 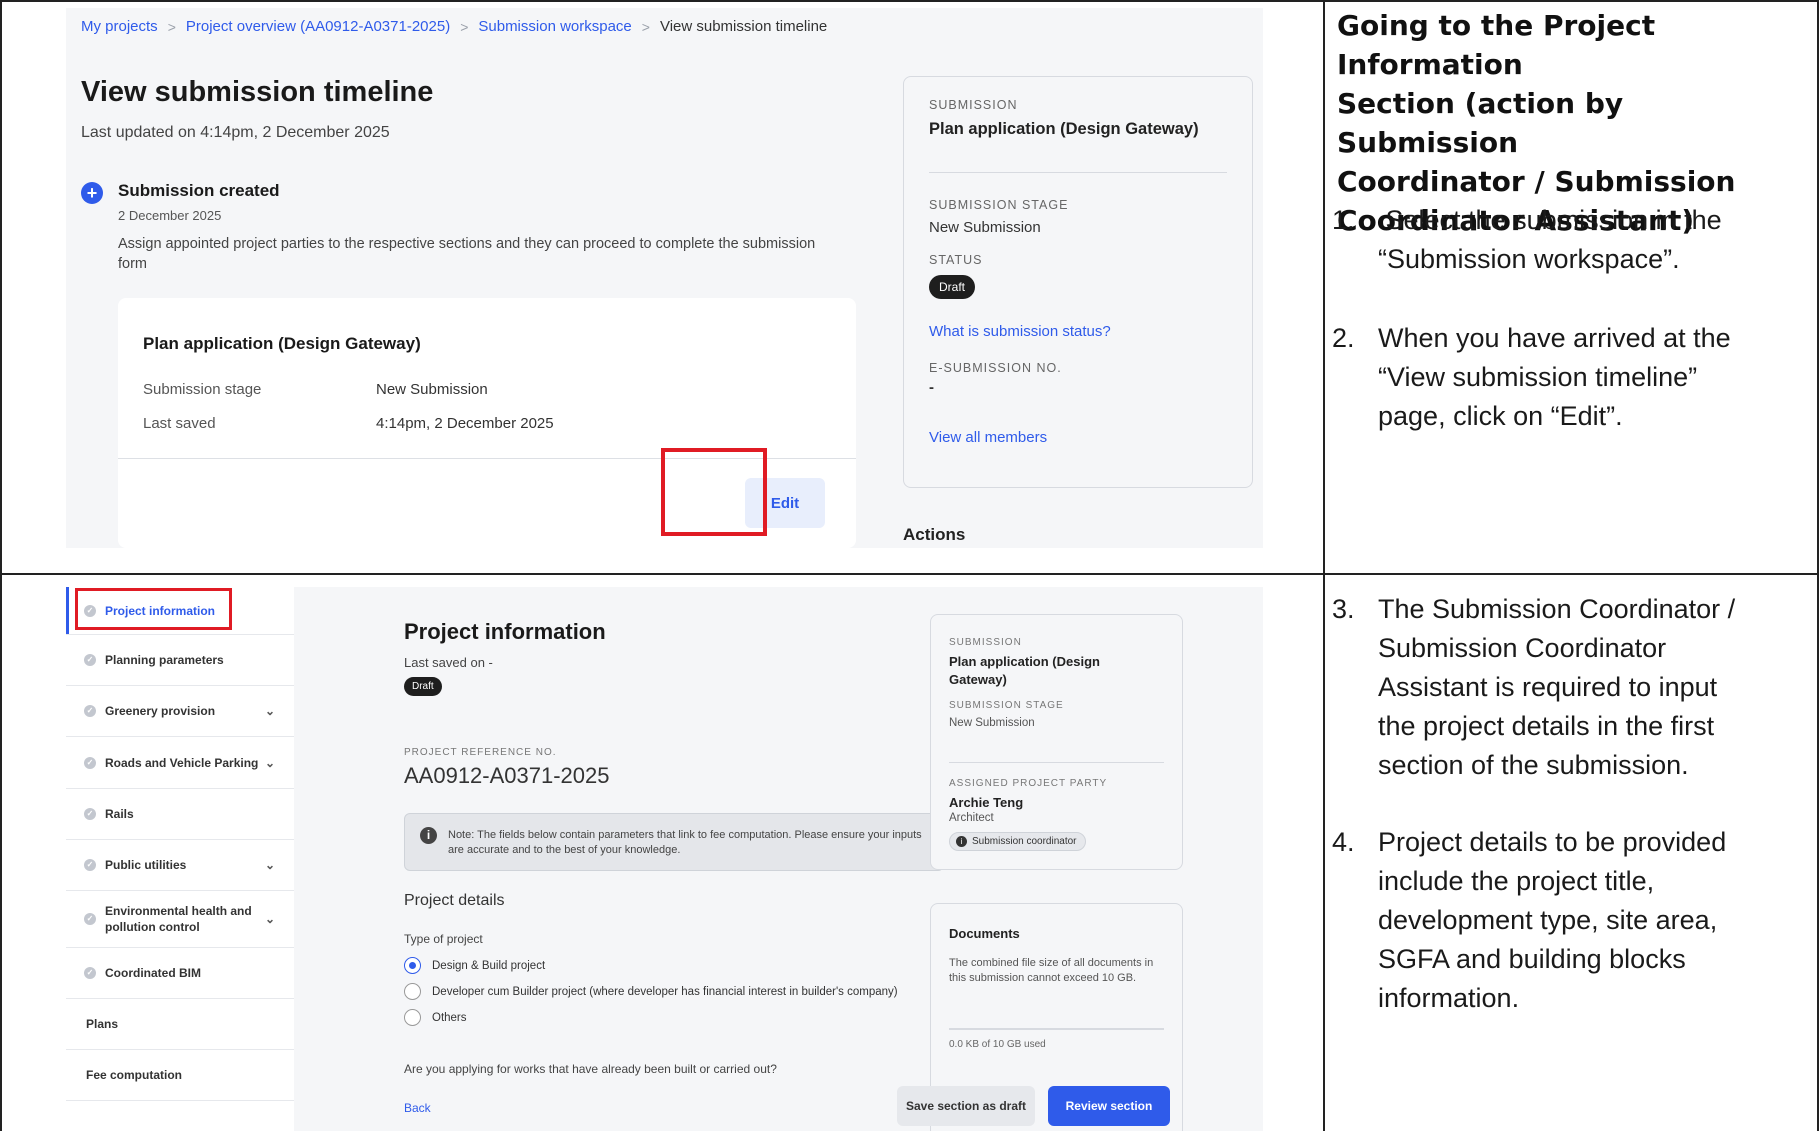 What do you see at coordinates (909, 1) in the screenshot?
I see `table-border-top` at bounding box center [909, 1].